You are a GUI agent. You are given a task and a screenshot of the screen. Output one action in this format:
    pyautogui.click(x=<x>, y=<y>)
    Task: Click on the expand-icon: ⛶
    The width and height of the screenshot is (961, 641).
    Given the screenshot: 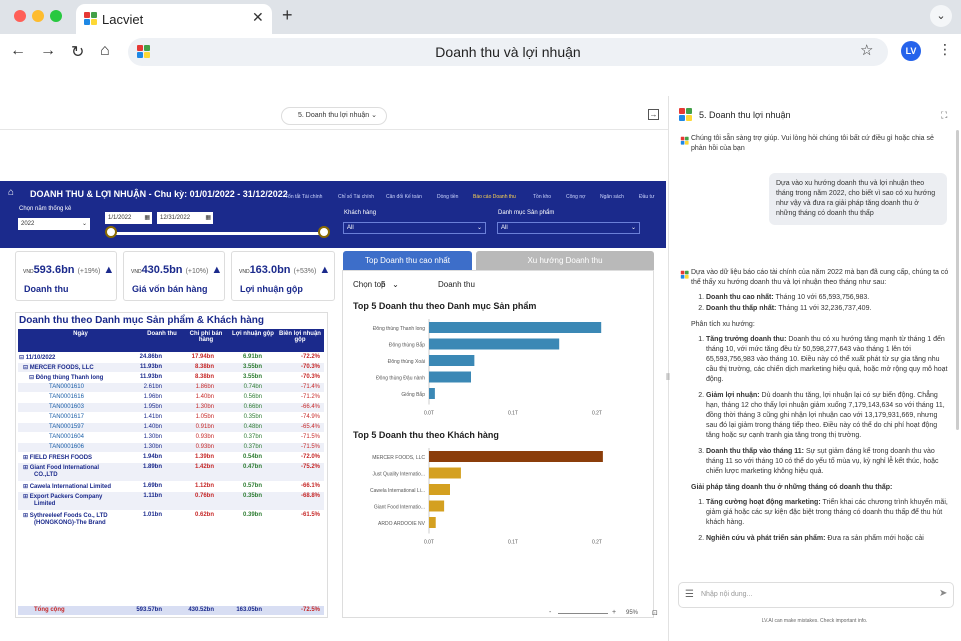 What is the action you would take?
    pyautogui.click(x=944, y=115)
    